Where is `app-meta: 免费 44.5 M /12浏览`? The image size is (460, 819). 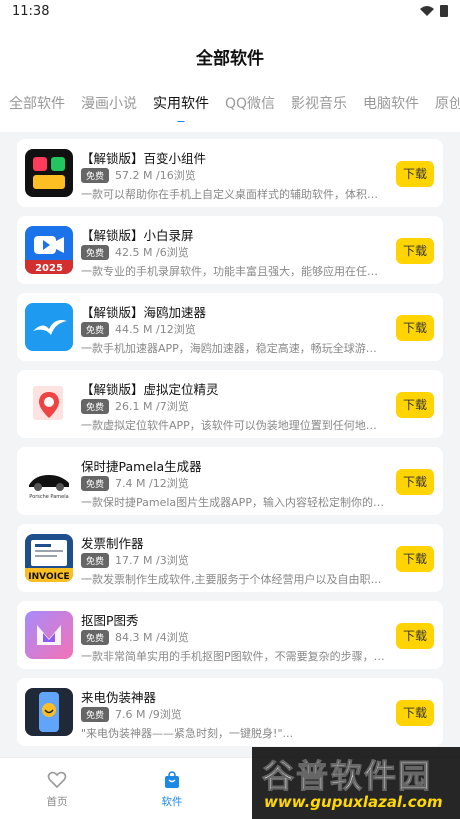 app-meta: 免费 44.5 M /12浏览 is located at coordinates (138, 329).